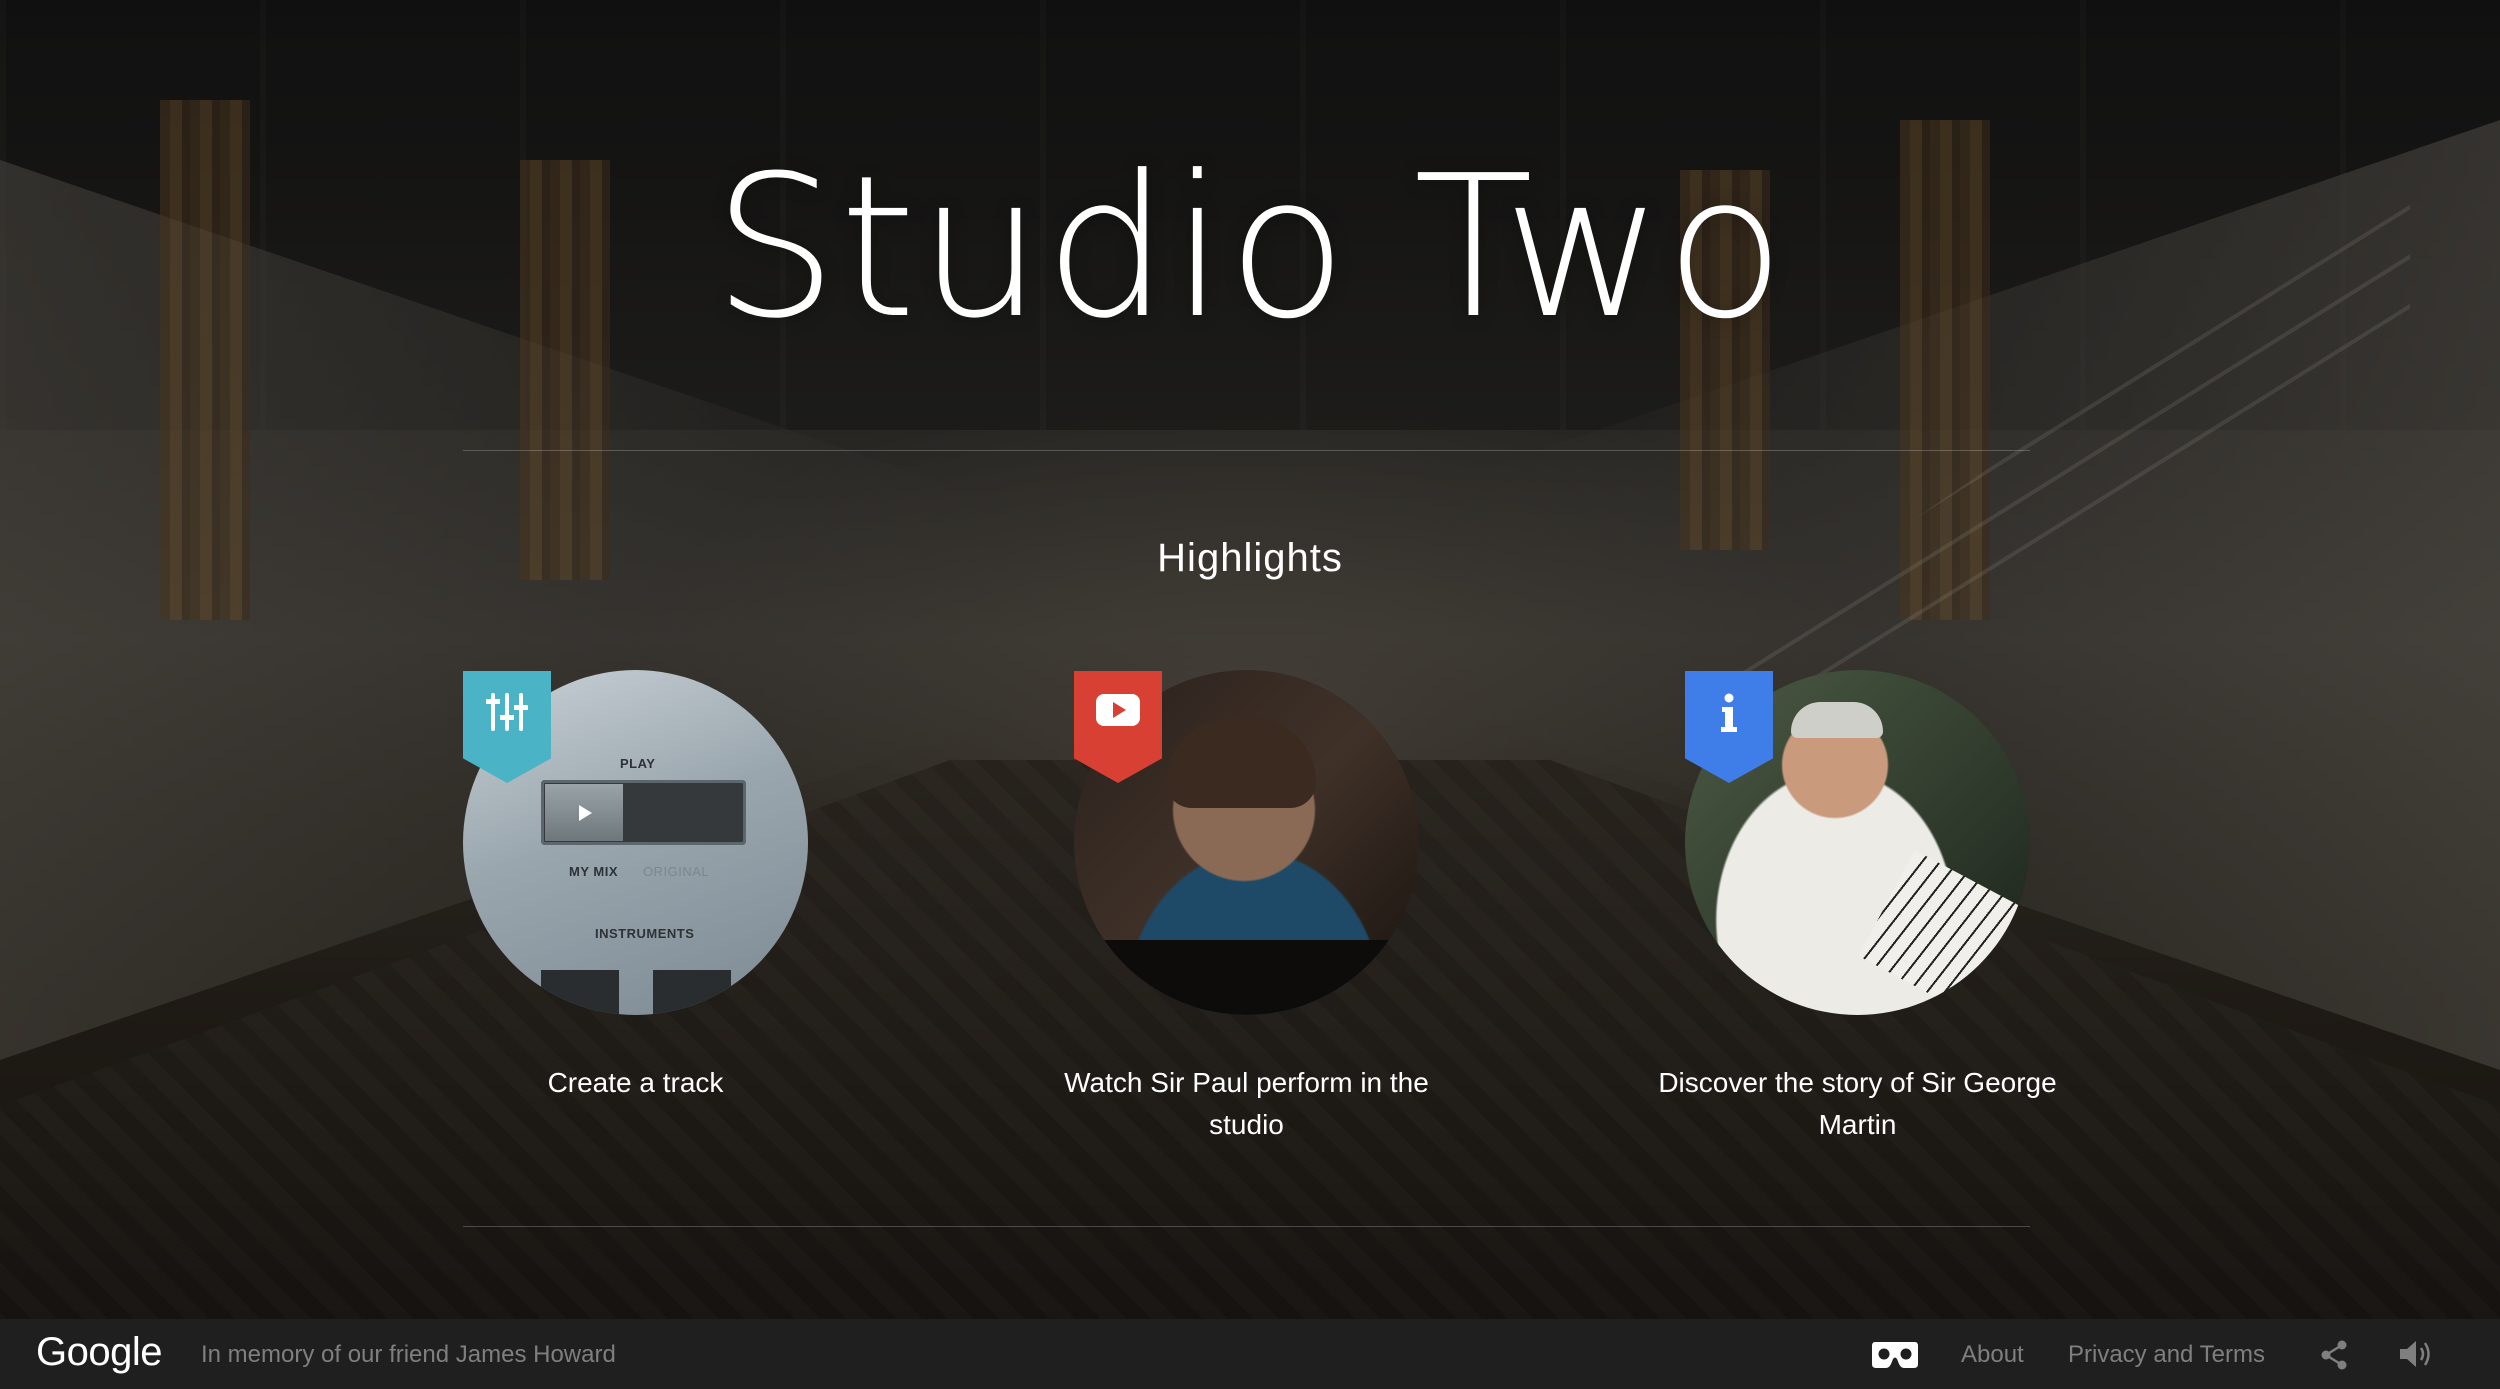 The height and width of the screenshot is (1389, 2500). What do you see at coordinates (635, 1083) in the screenshot?
I see `highlight-caption: Create a track` at bounding box center [635, 1083].